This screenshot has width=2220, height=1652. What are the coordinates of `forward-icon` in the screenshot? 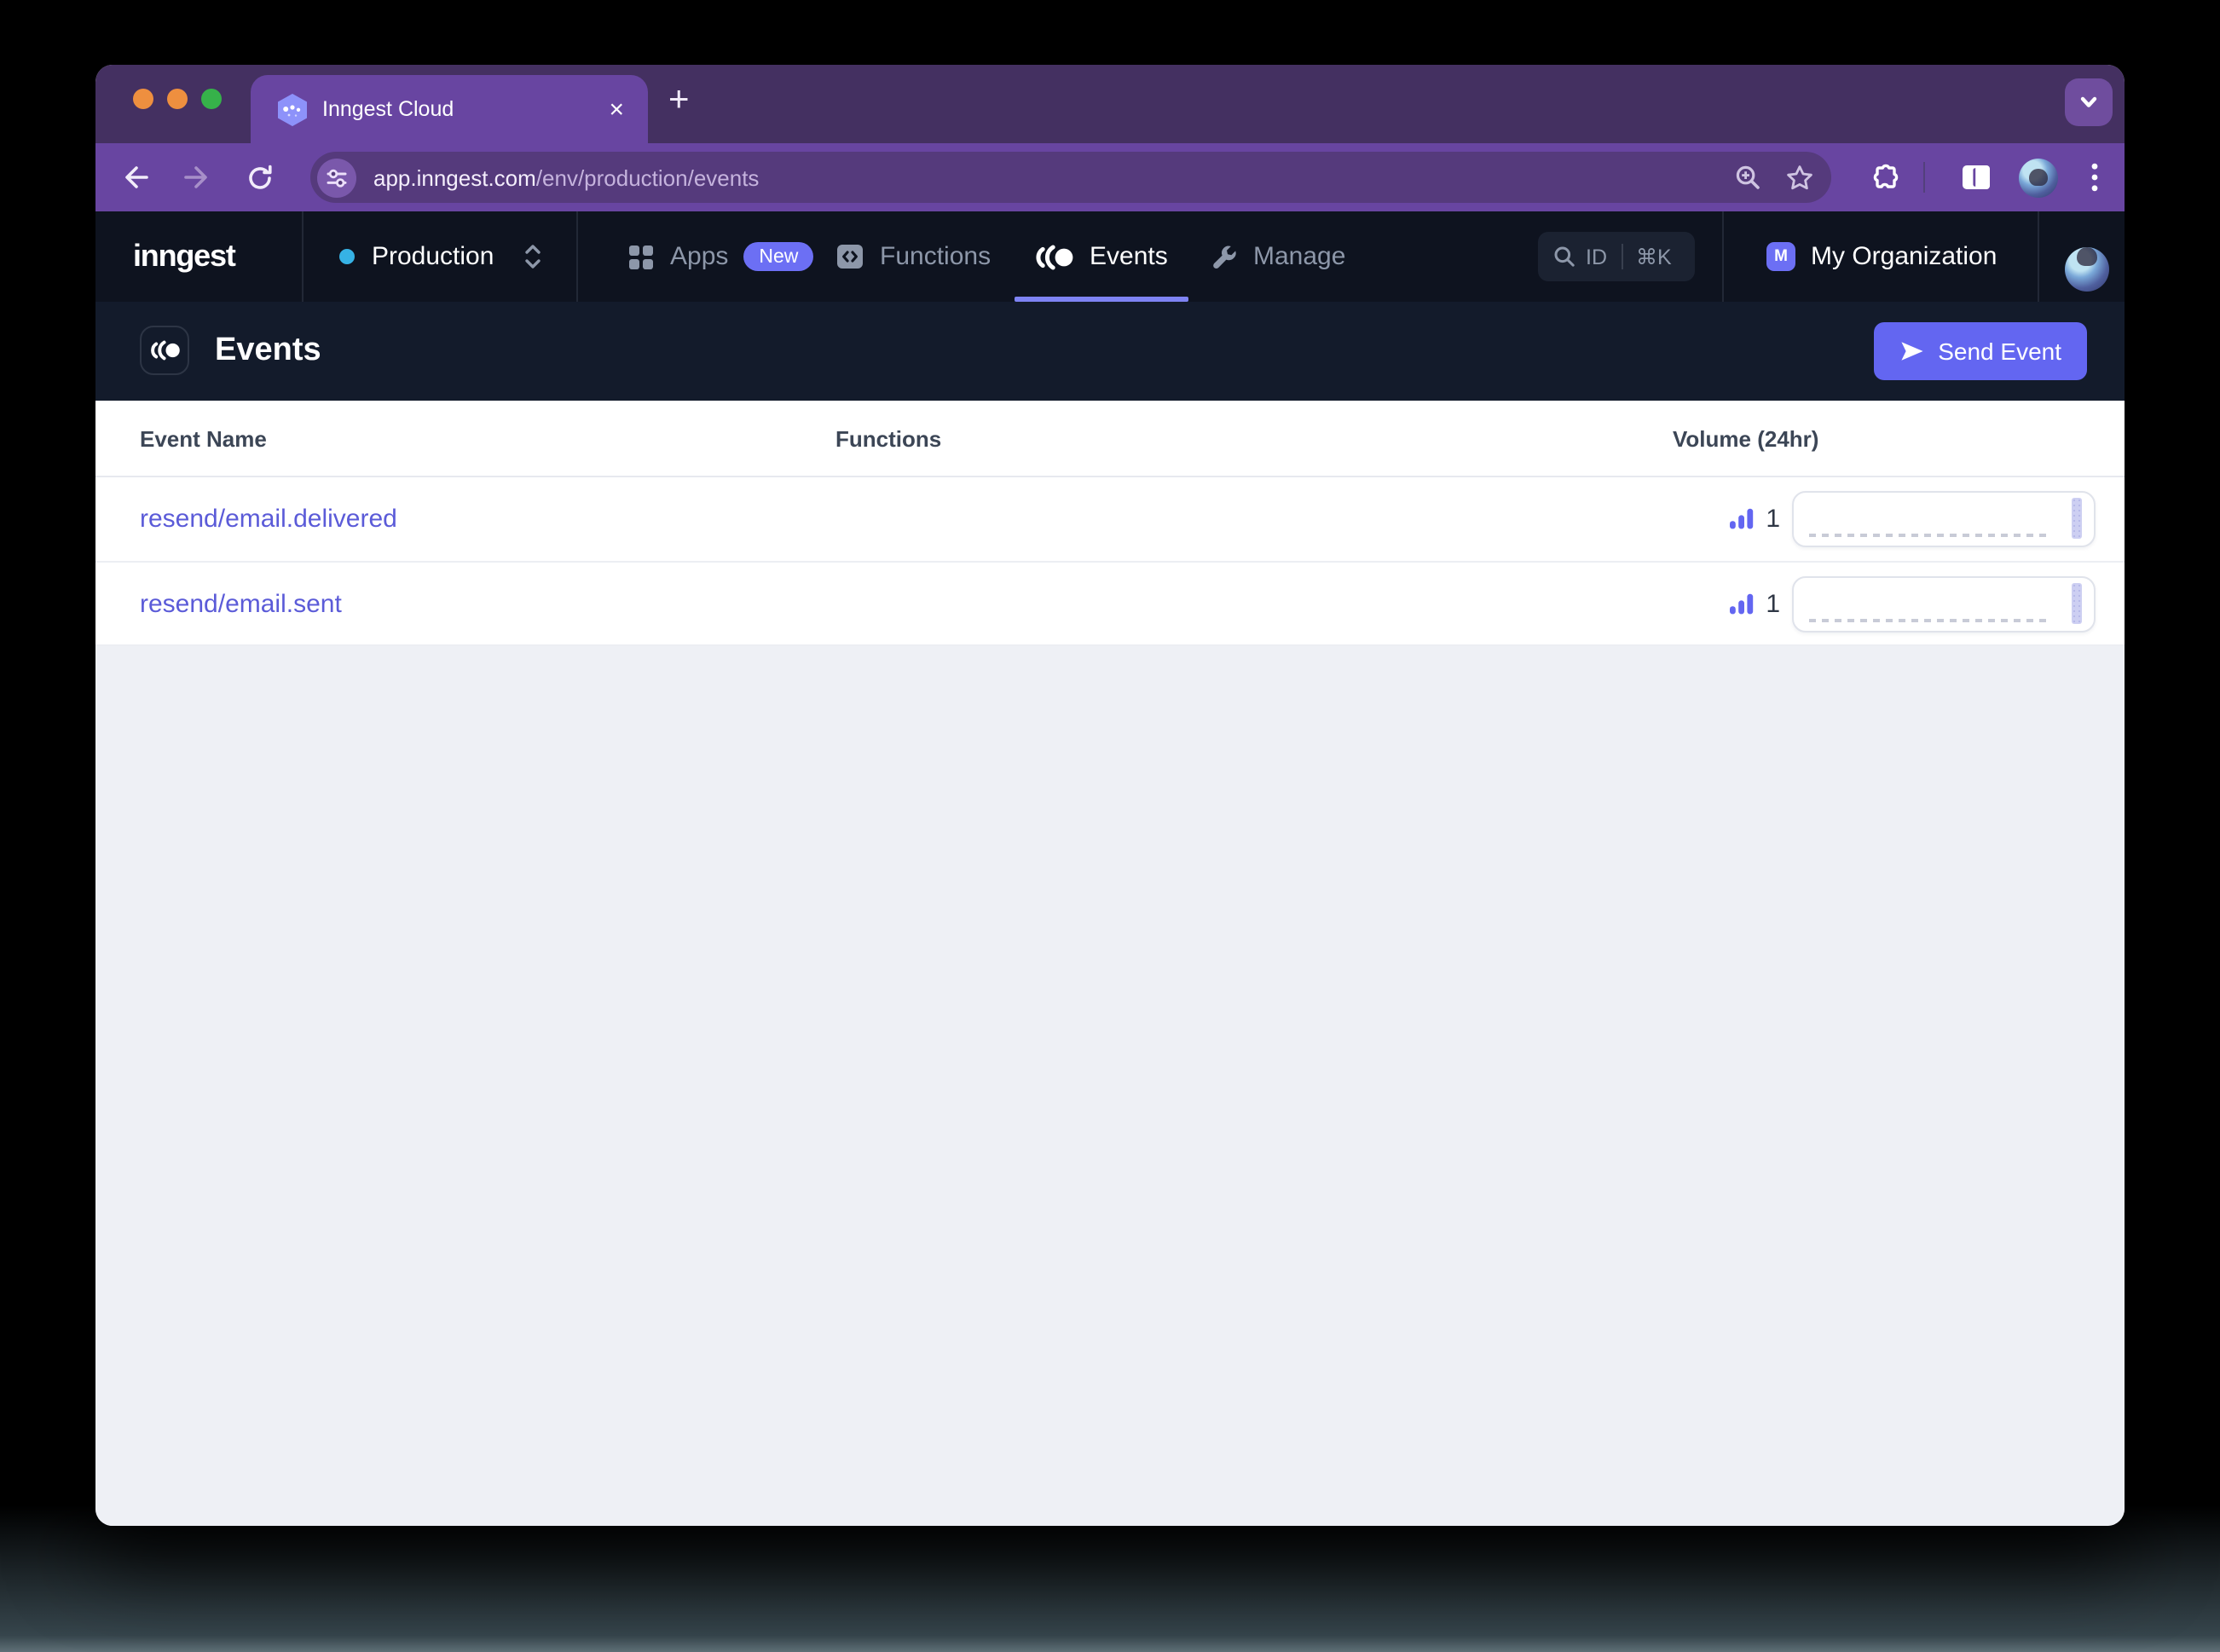 It's located at (194, 177).